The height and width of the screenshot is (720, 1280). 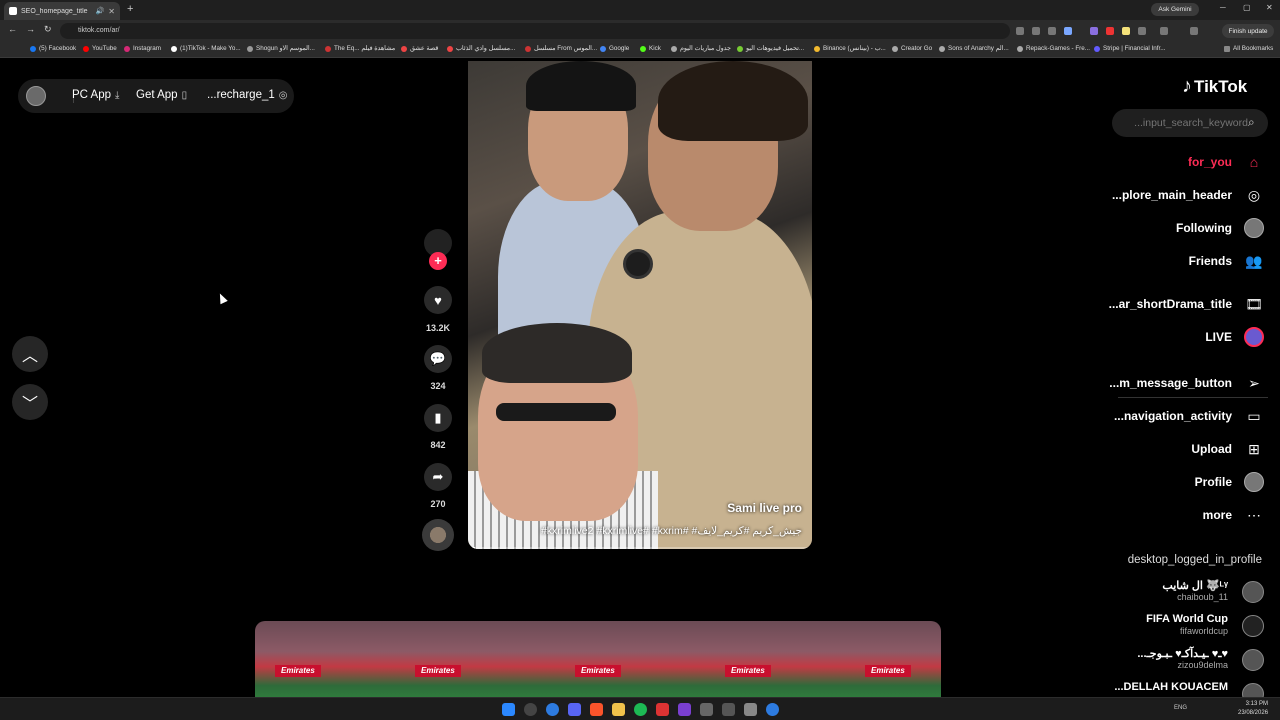 I want to click on music-disc-icon, so click(x=438, y=535).